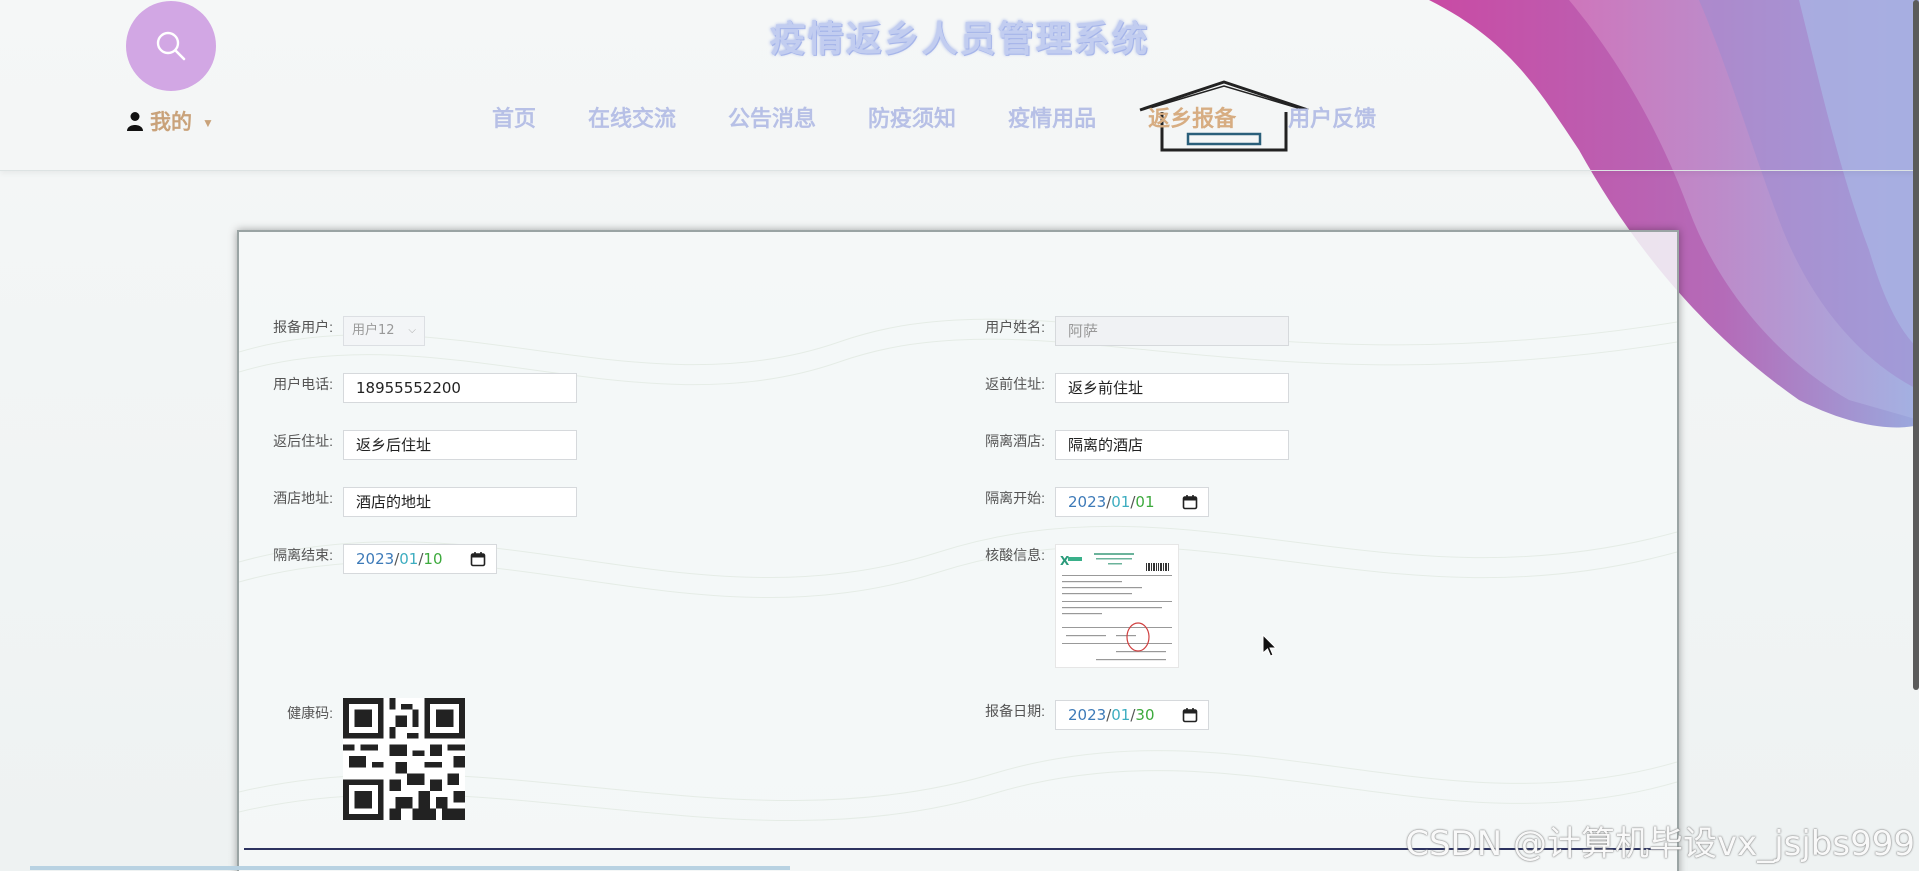 This screenshot has width=1919, height=871. I want to click on isolation-hotel-input: 隔离的酒店, so click(1172, 445).